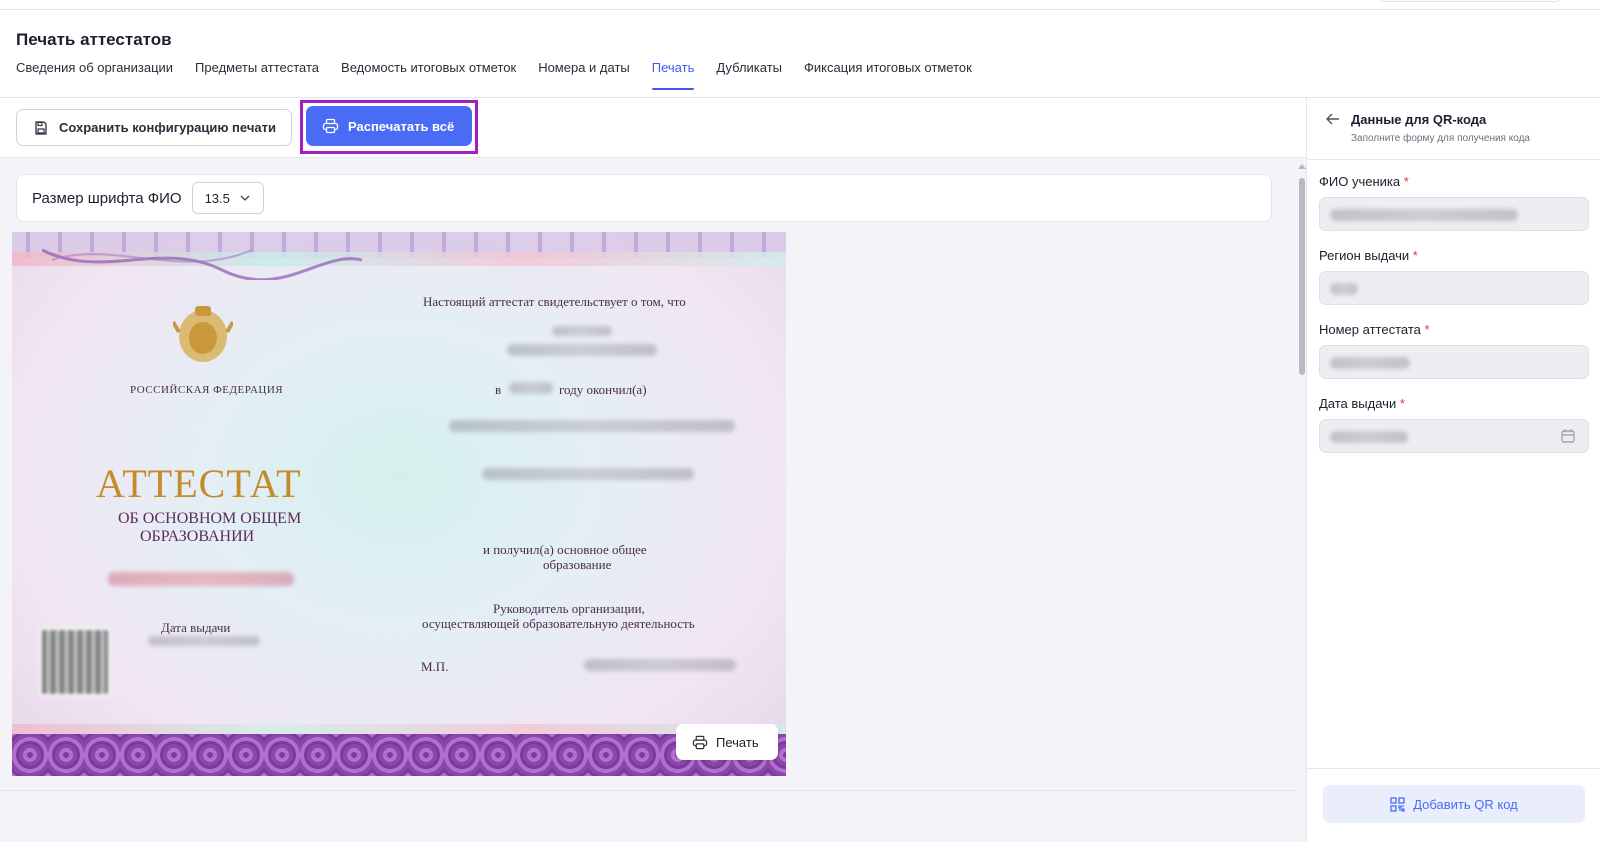 Image resolution: width=1600 pixels, height=842 pixels. Describe the element at coordinates (1465, 804) in the screenshot. I see `add-qr-label: Добавить QR код` at that location.